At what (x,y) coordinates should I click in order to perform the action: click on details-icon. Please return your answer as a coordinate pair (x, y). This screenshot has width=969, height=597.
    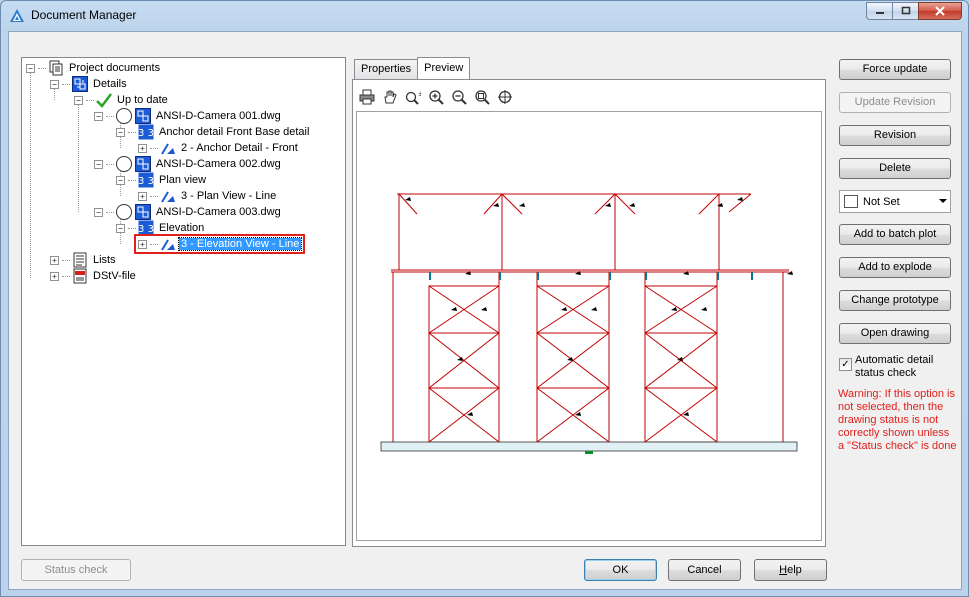
    Looking at the image, I should click on (80, 84).